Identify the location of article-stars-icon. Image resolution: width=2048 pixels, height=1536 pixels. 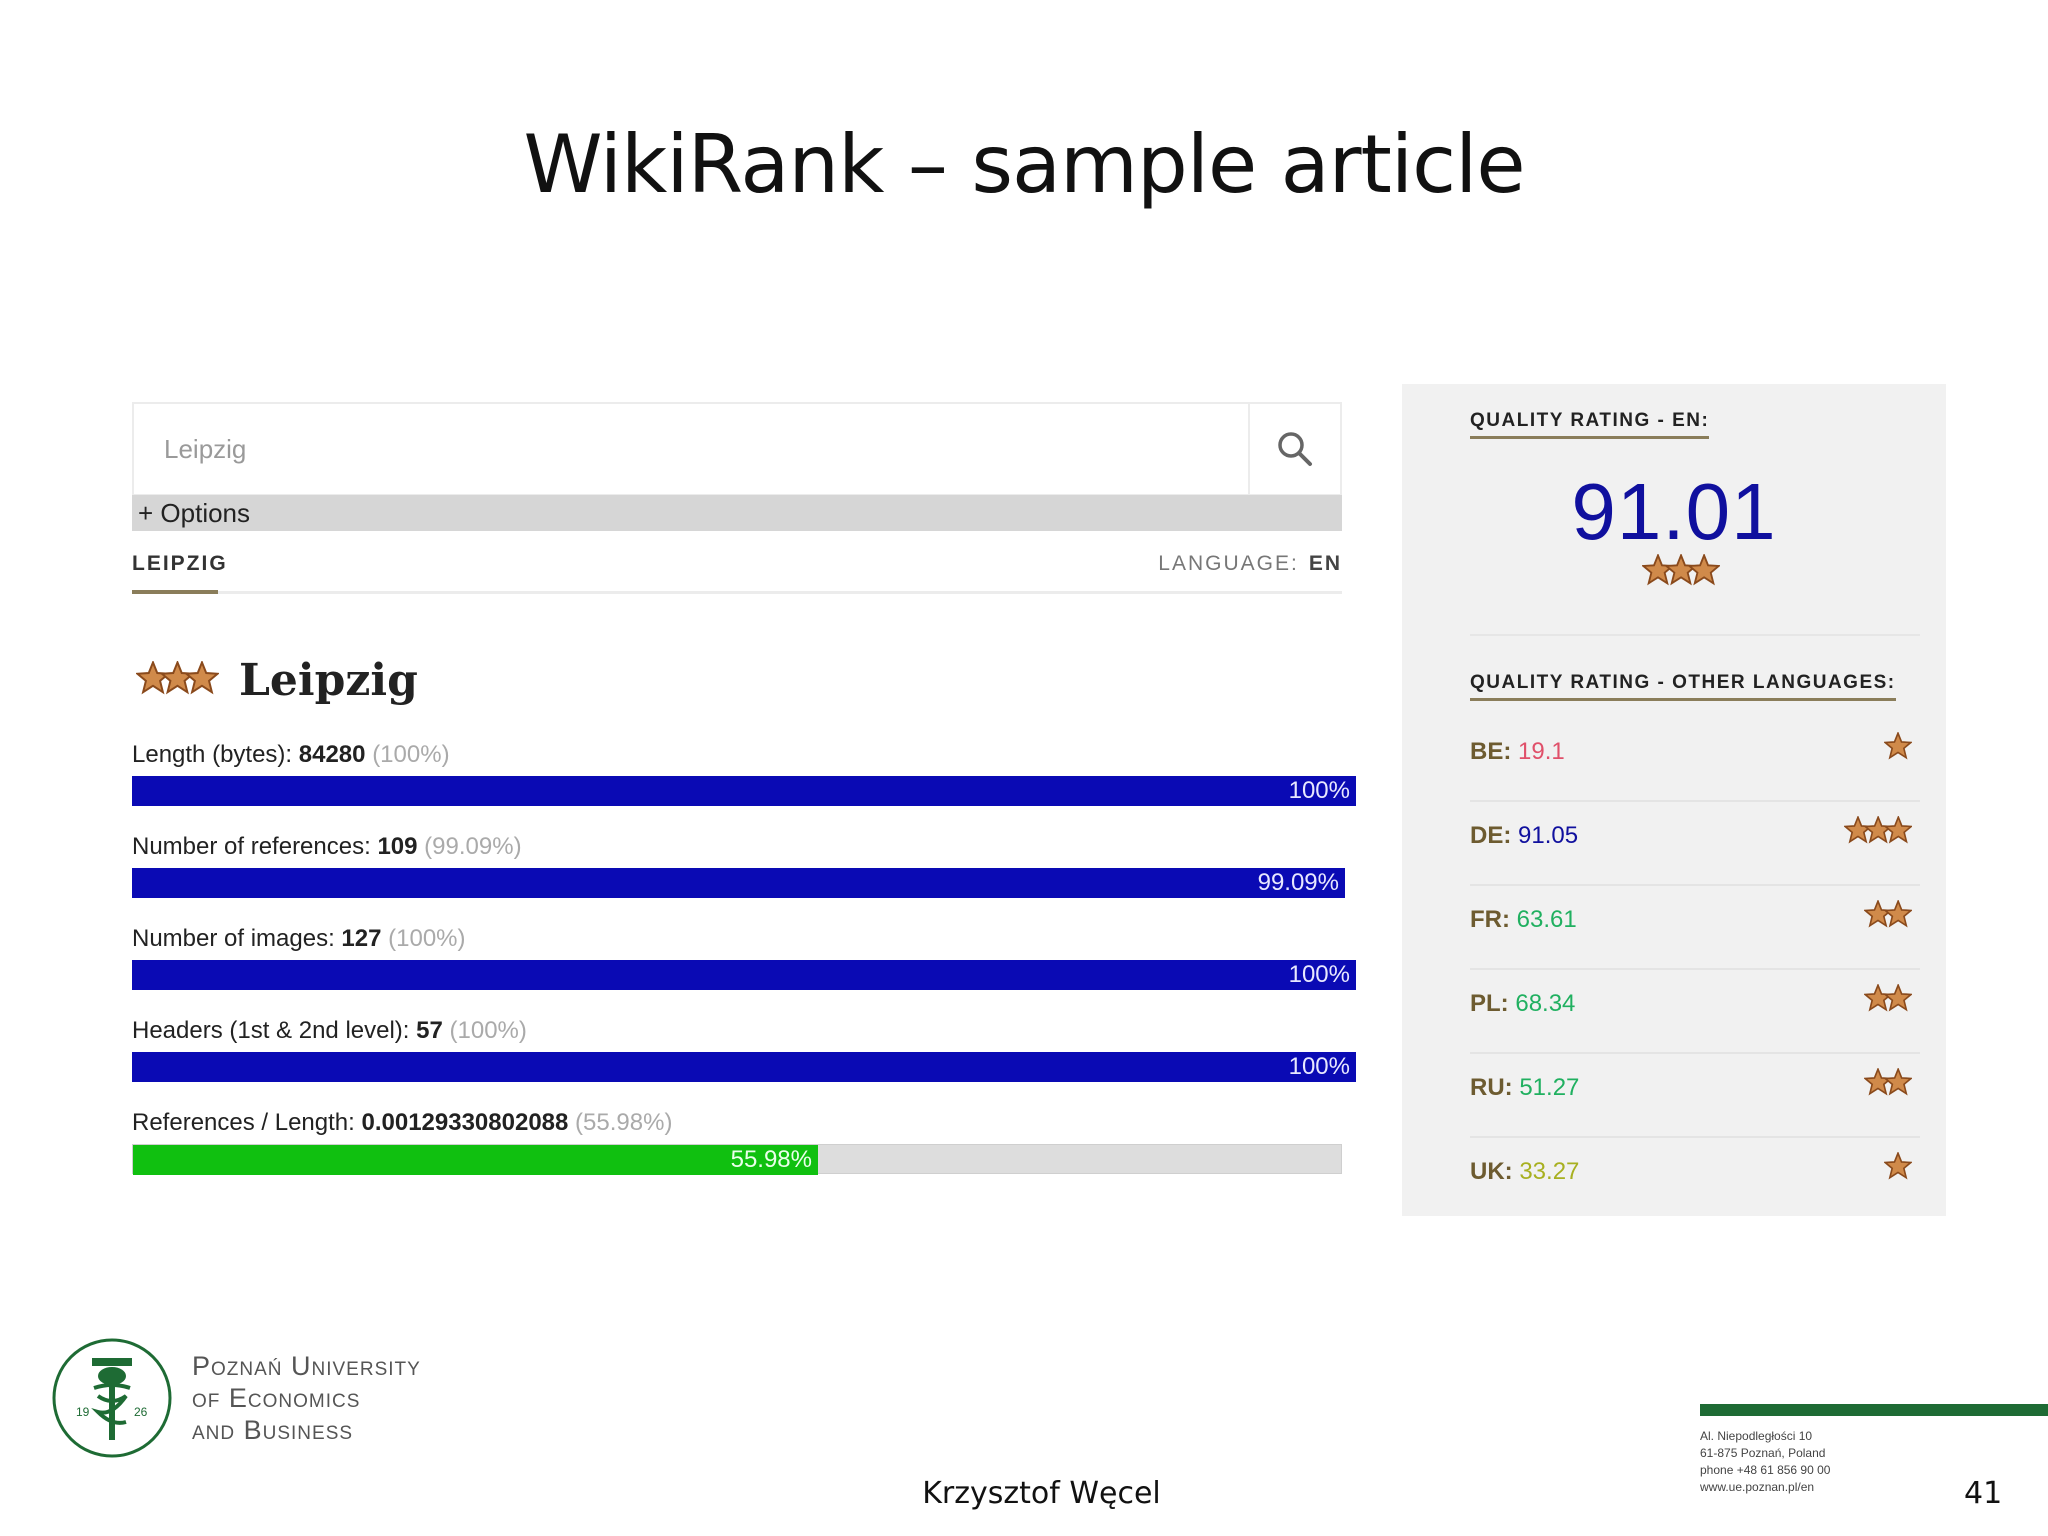
(177, 679).